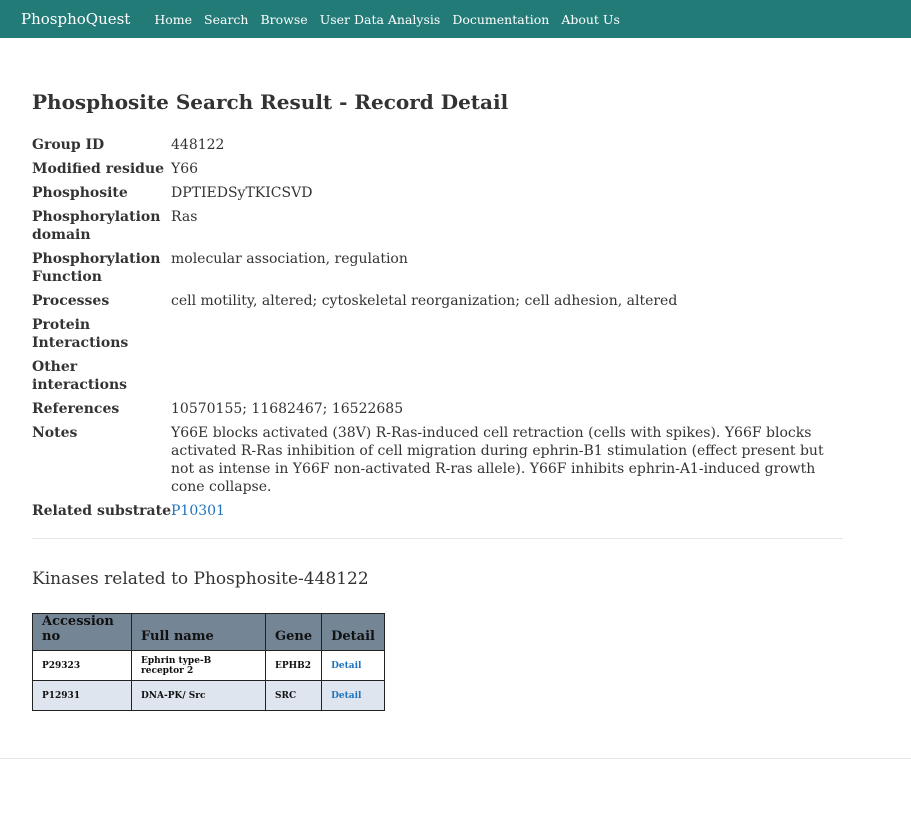 Image resolution: width=911 pixels, height=835 pixels. I want to click on record-label: Processes, so click(71, 301).